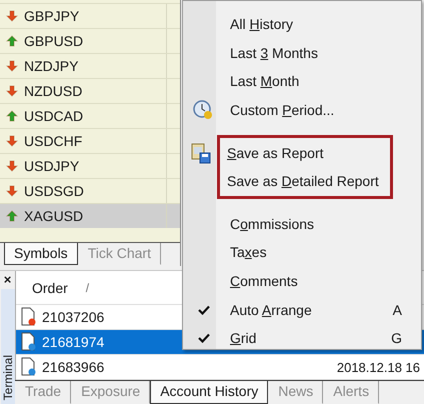  I want to click on panel-title: Terminal, so click(7, 377).